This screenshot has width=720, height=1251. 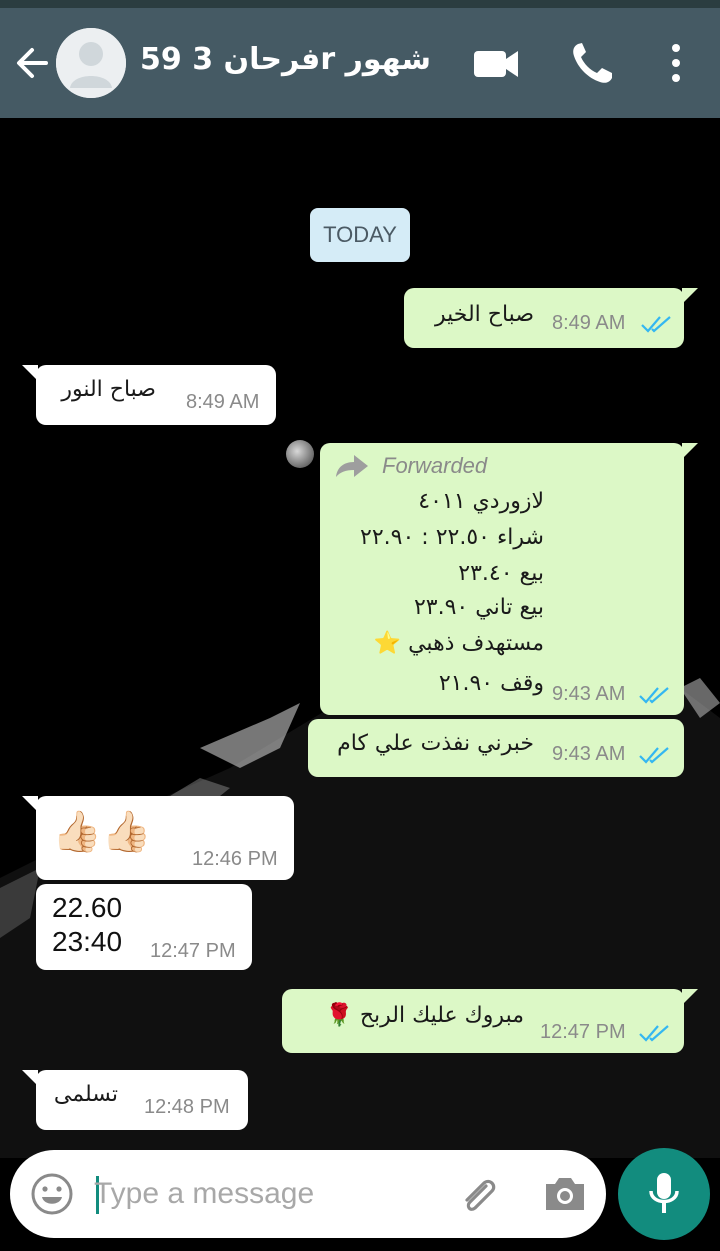 I want to click on message-text: صباح الخير, so click(x=484, y=314).